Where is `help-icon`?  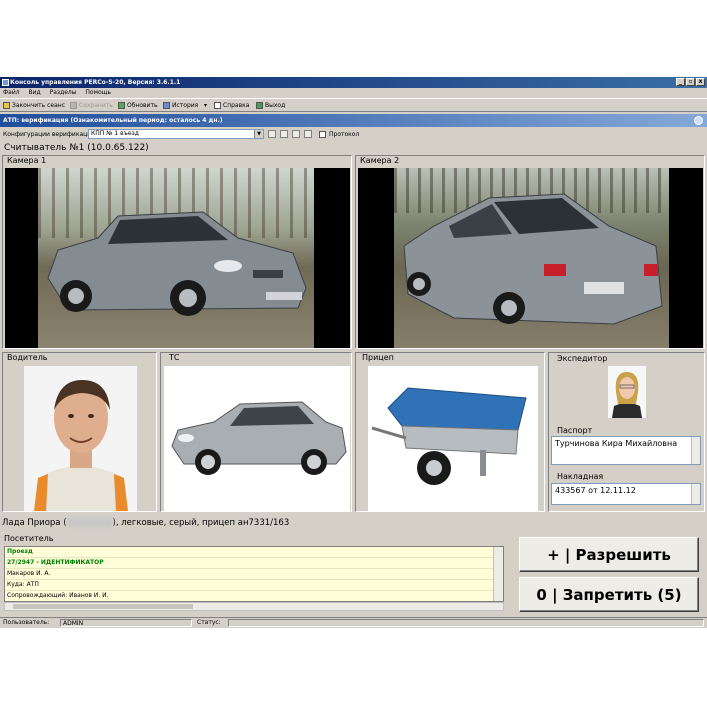 help-icon is located at coordinates (217, 105).